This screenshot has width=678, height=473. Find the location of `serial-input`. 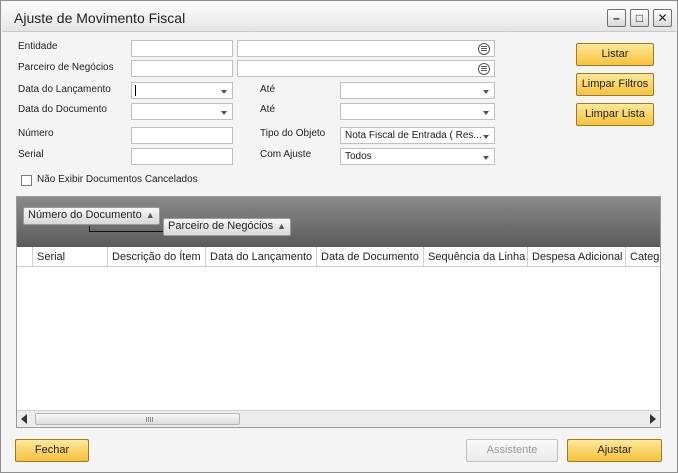

serial-input is located at coordinates (182, 156).